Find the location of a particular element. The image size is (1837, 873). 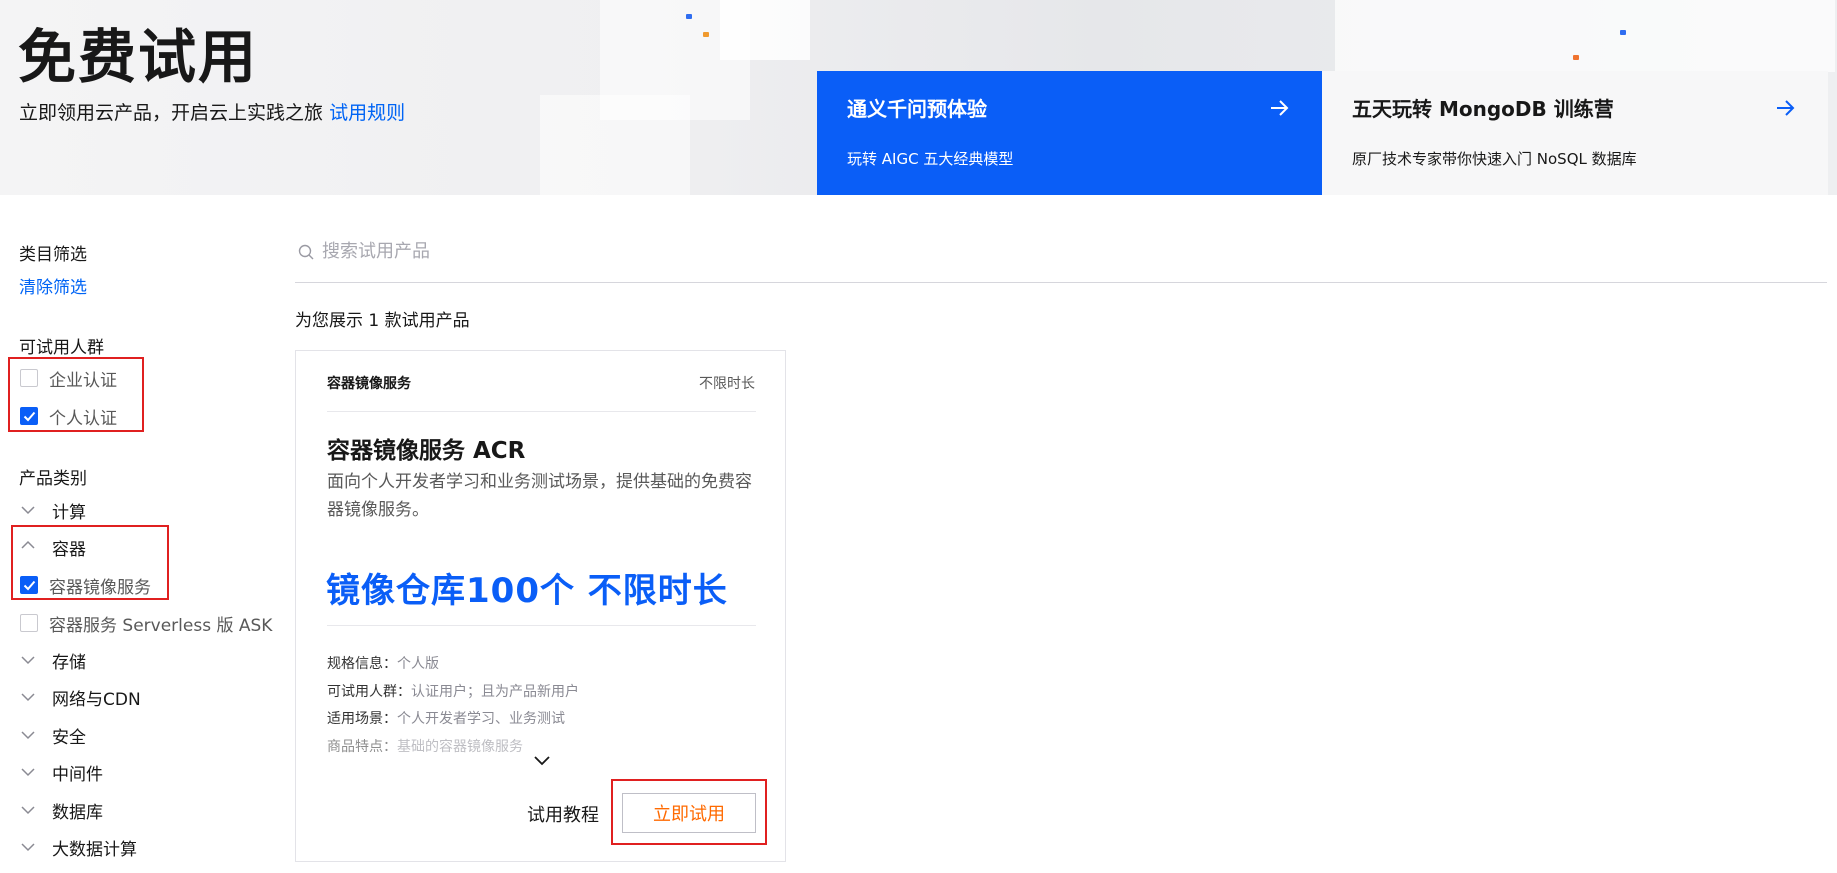

search-icon is located at coordinates (306, 252).